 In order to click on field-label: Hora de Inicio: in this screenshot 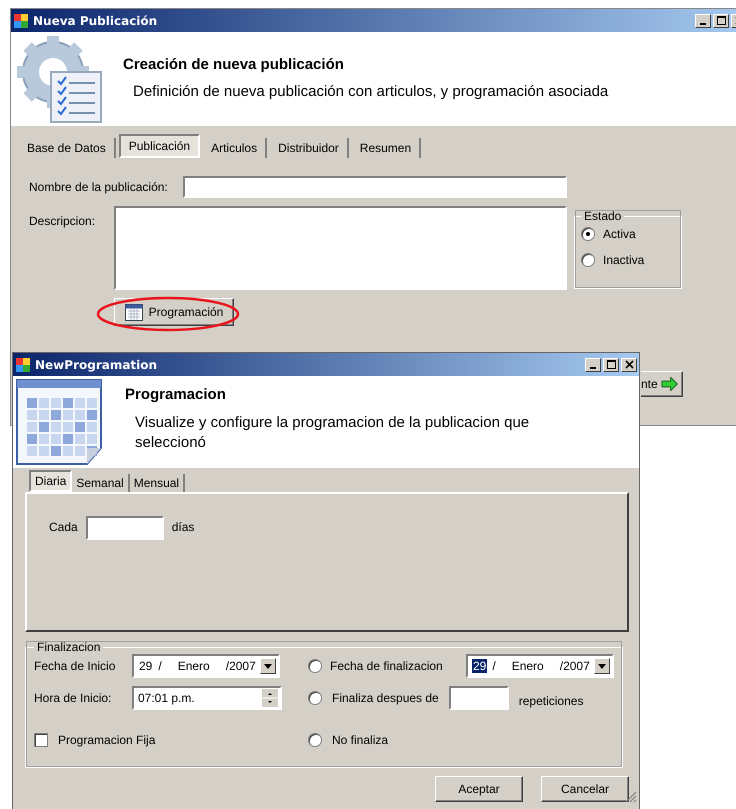, I will do `click(73, 698)`.